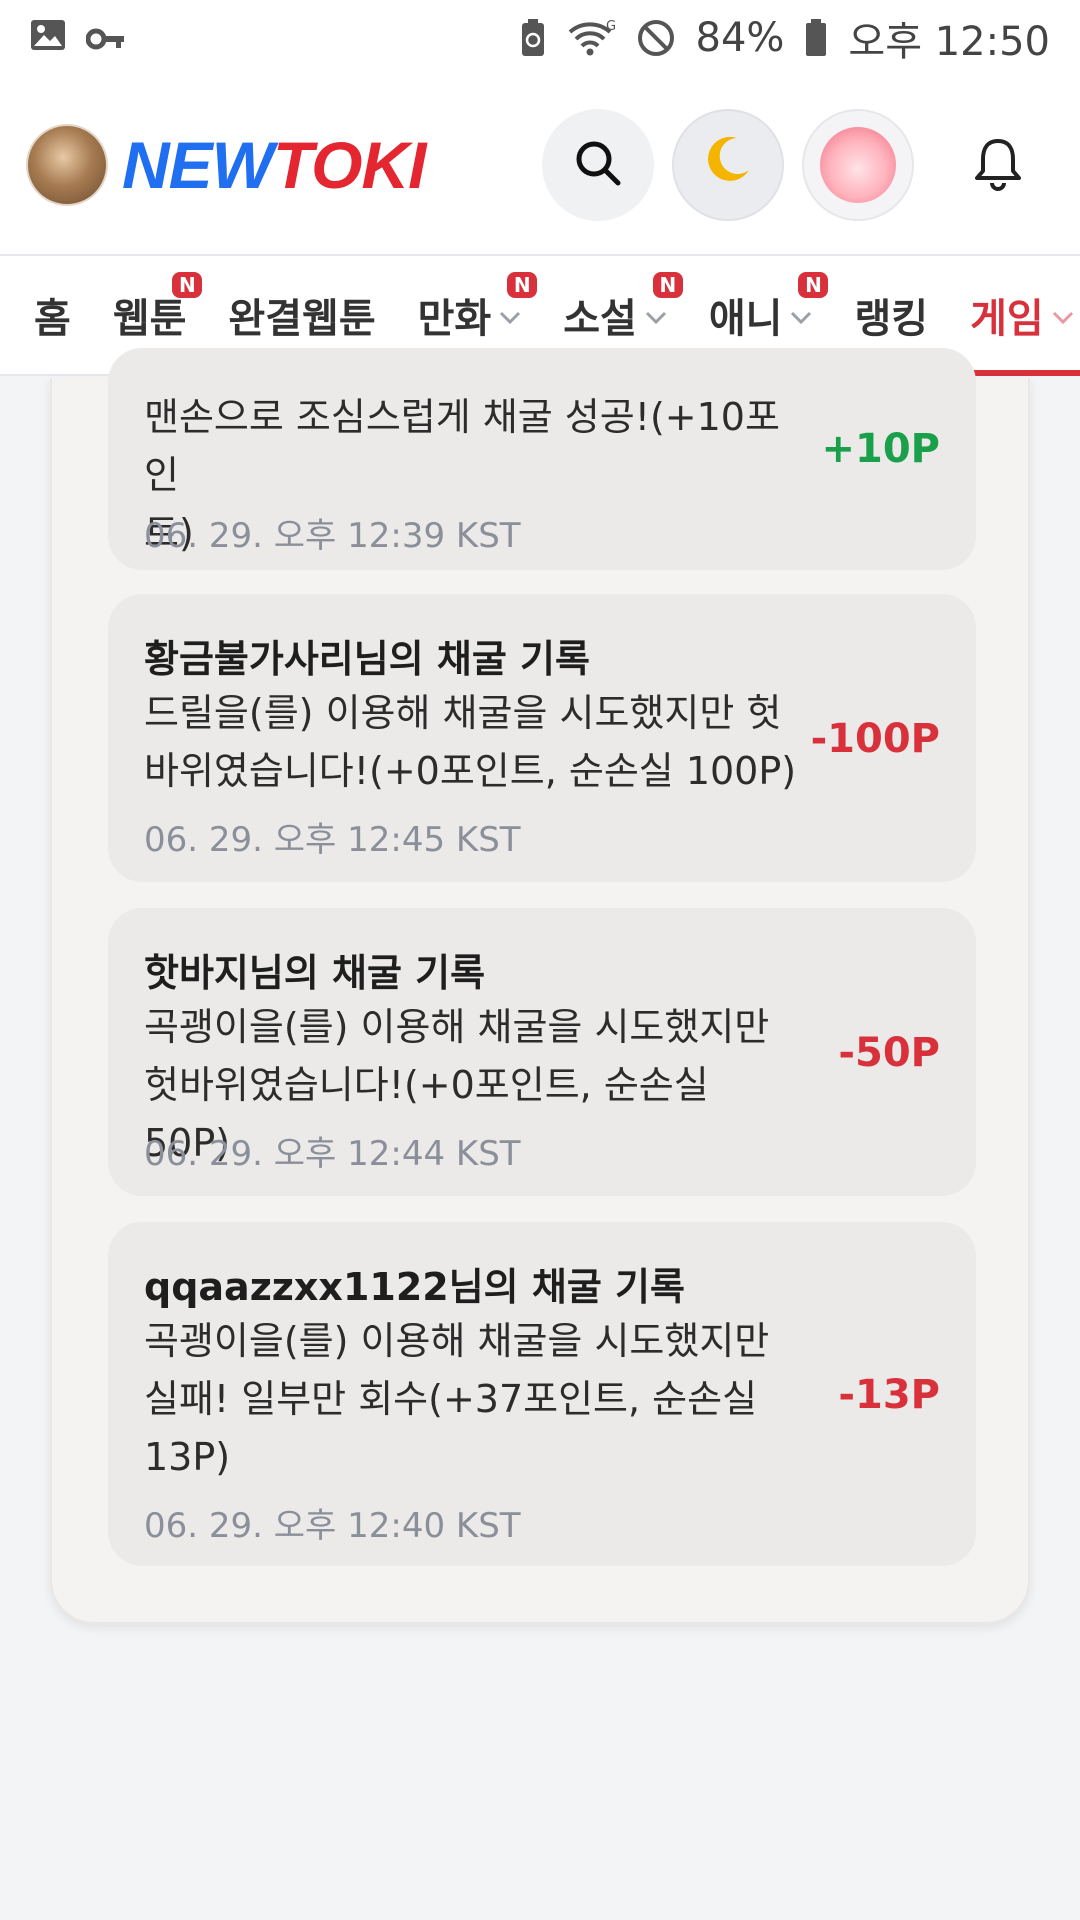 The width and height of the screenshot is (1080, 1920). What do you see at coordinates (105, 38) in the screenshot?
I see `key-icon` at bounding box center [105, 38].